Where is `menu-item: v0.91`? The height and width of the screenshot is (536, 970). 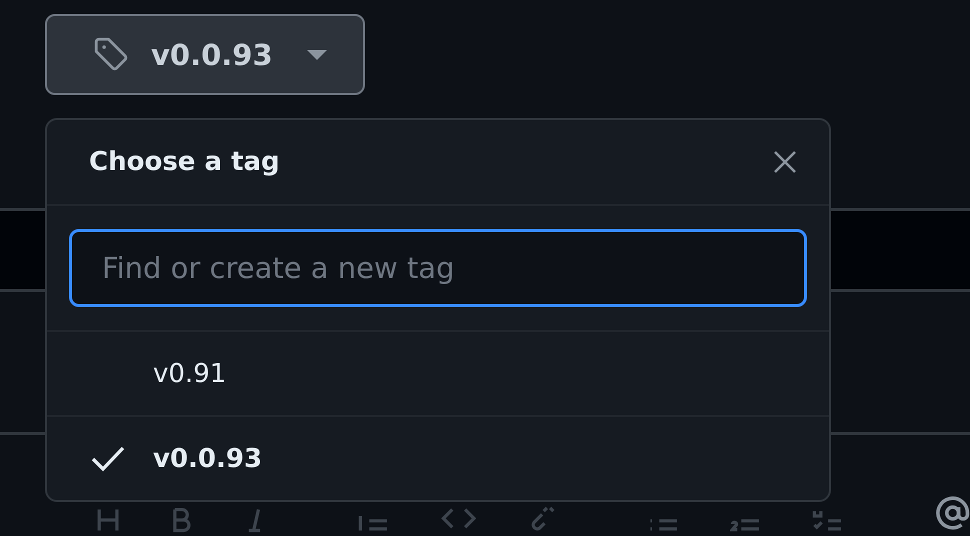 menu-item: v0.91 is located at coordinates (438, 374).